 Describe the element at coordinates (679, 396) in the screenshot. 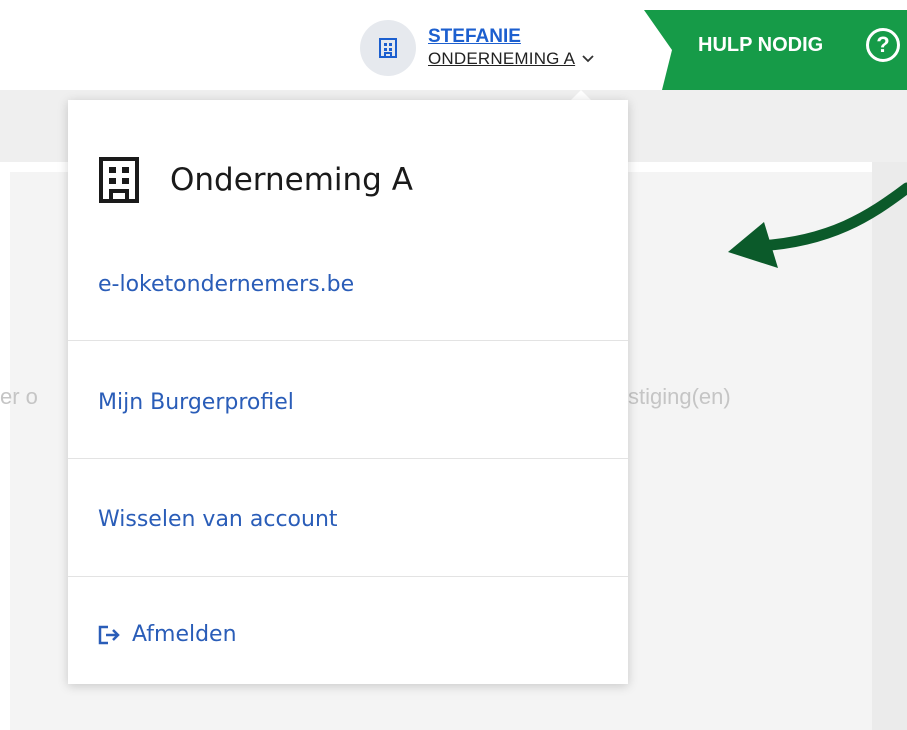

I see `background-text-right: stiging(en)` at that location.